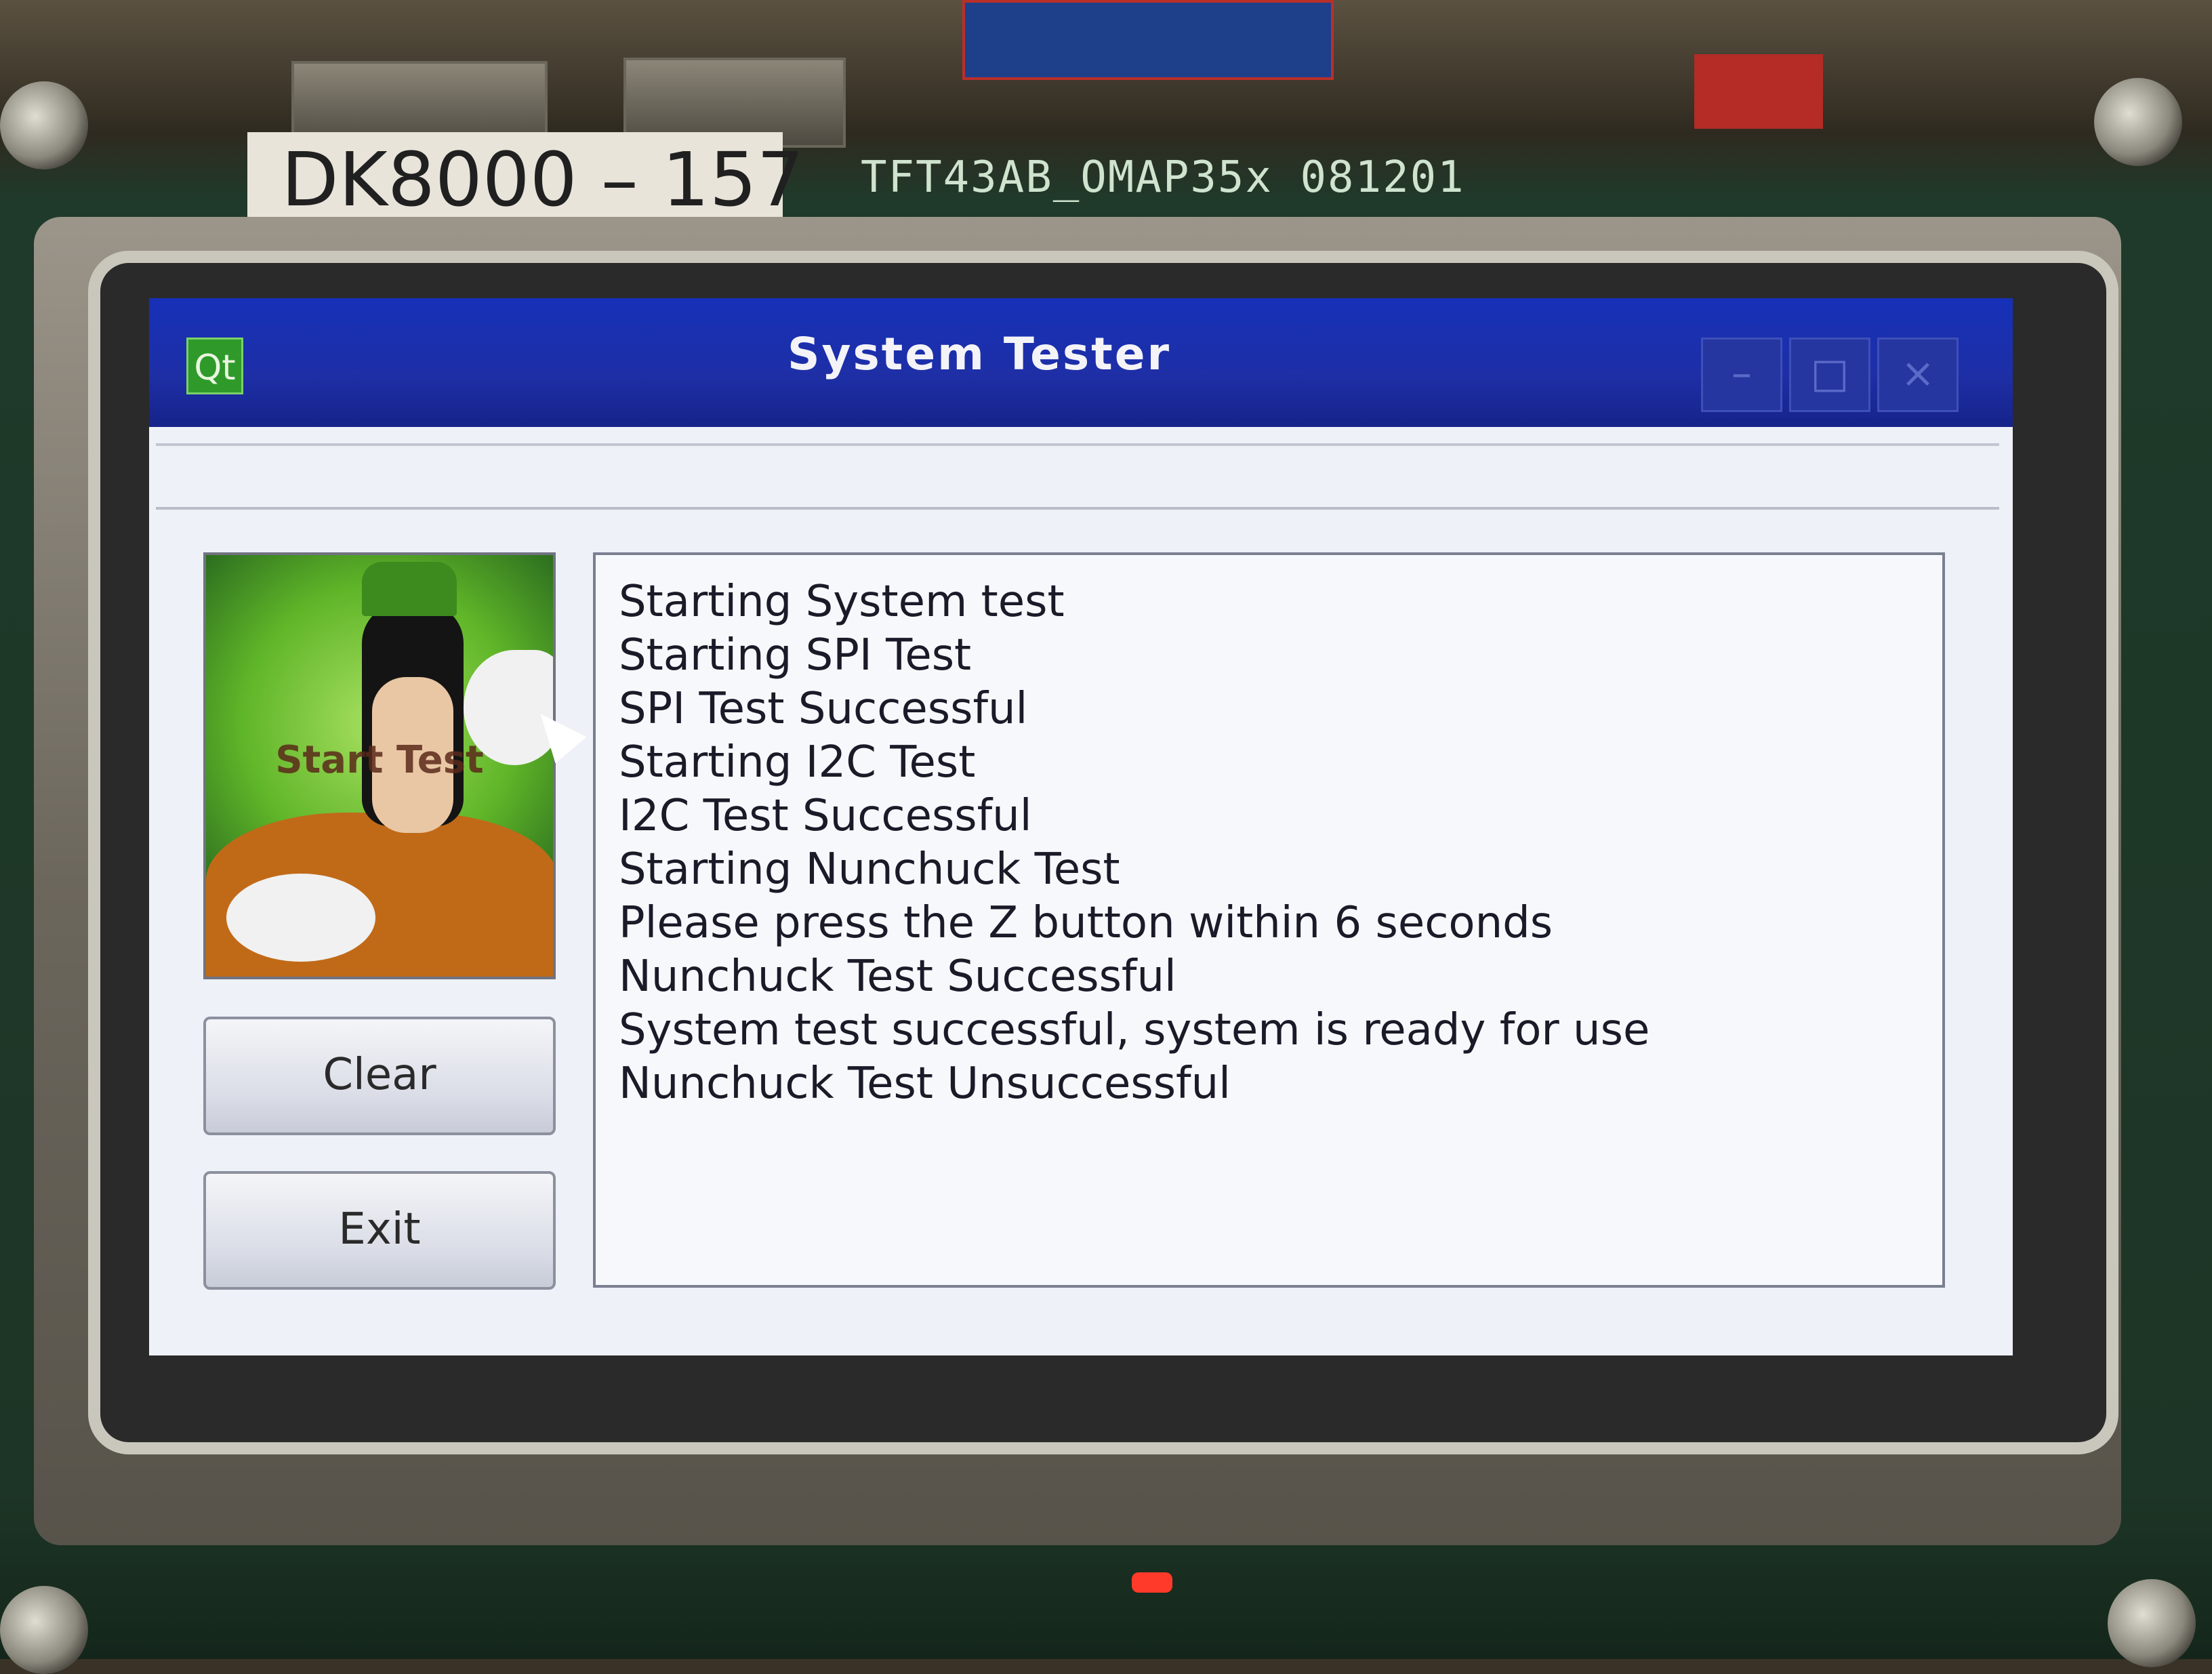  What do you see at coordinates (380, 1076) in the screenshot?
I see `clear-button: Clear` at bounding box center [380, 1076].